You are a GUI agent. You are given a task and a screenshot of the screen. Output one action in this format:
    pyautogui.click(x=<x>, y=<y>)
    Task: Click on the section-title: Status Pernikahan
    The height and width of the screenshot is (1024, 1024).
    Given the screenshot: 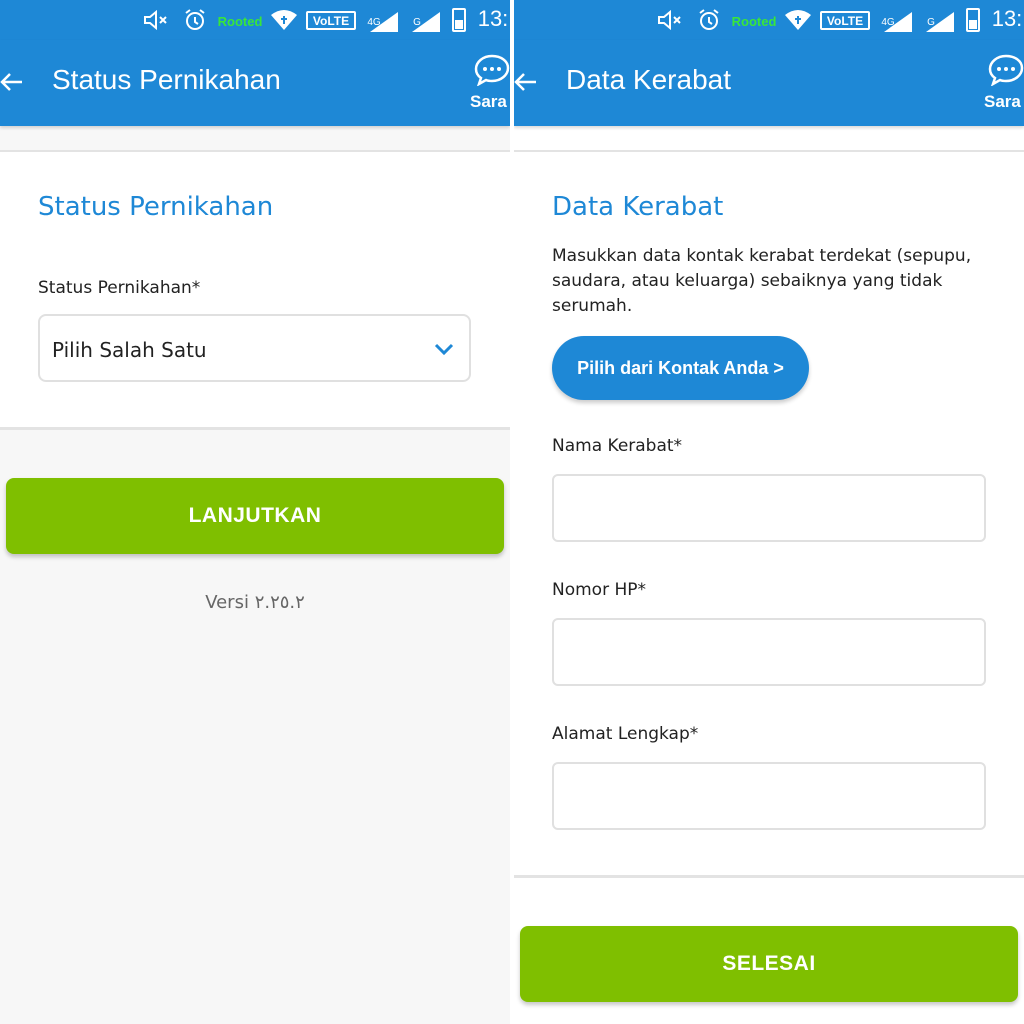 What is the action you would take?
    pyautogui.click(x=156, y=207)
    